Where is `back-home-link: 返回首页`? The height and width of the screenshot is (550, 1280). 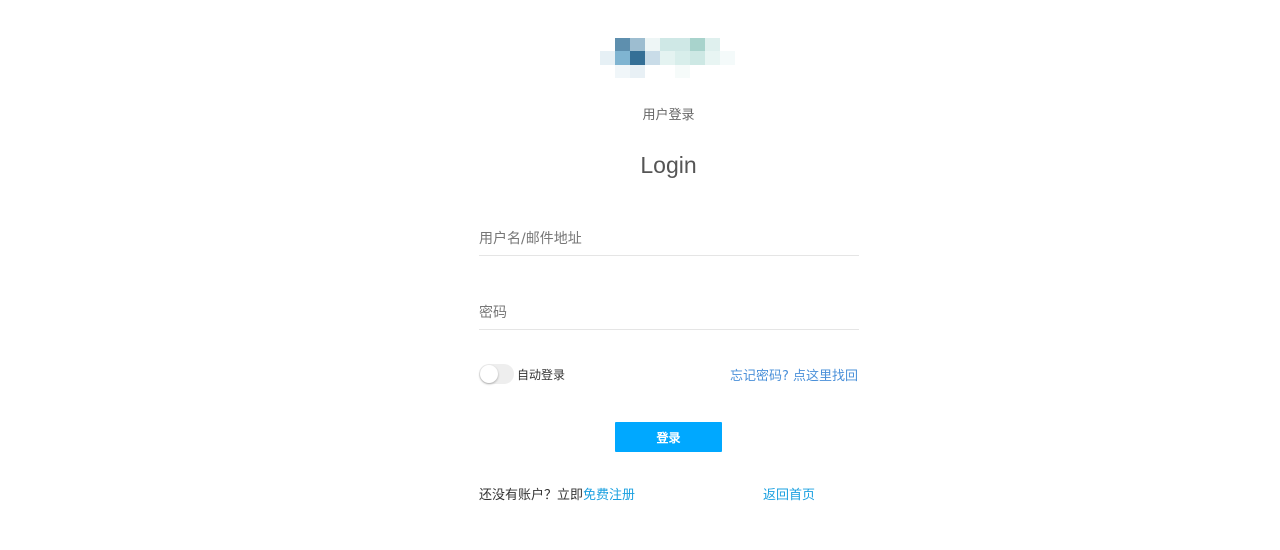 back-home-link: 返回首页 is located at coordinates (789, 493).